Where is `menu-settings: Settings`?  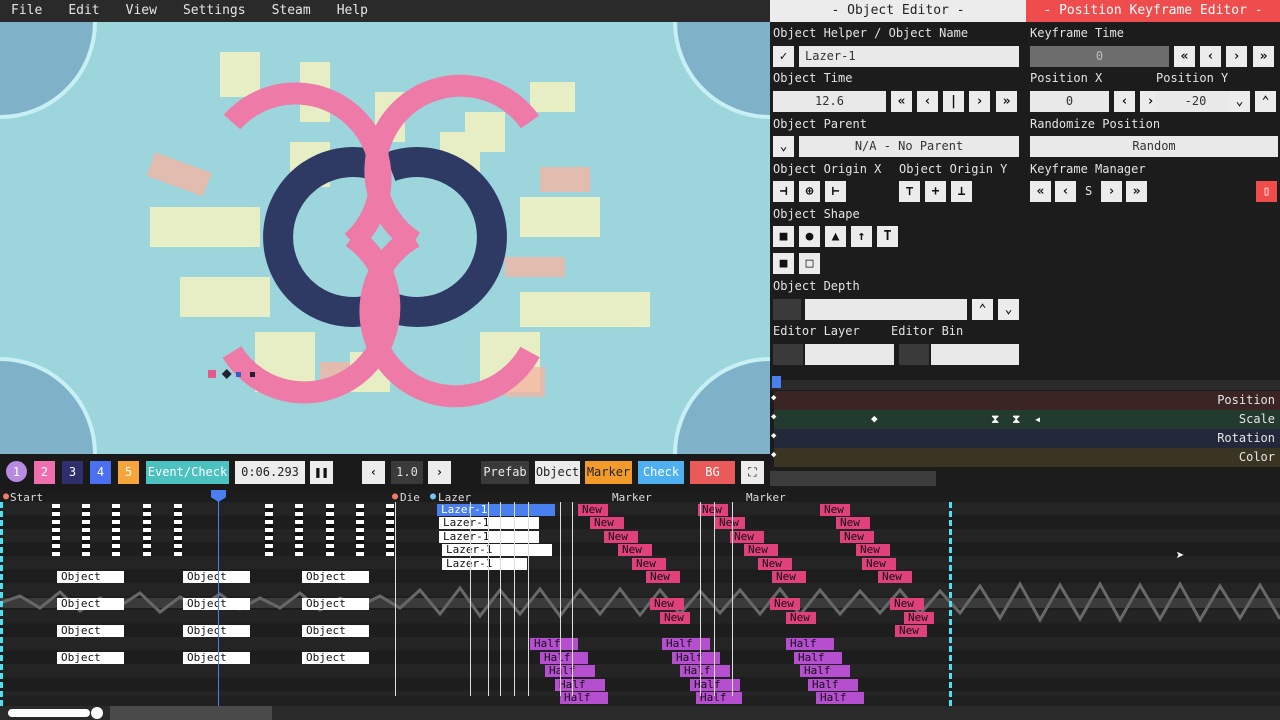 menu-settings: Settings is located at coordinates (214, 11).